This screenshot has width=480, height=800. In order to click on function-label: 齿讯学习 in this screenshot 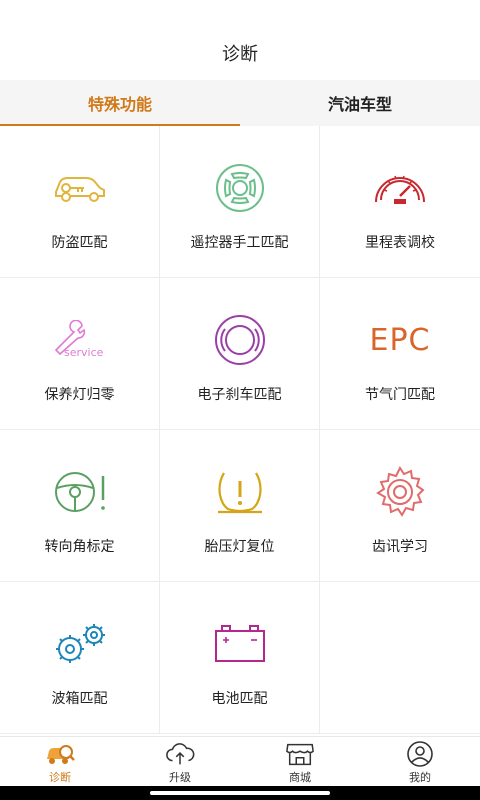, I will do `click(400, 547)`.